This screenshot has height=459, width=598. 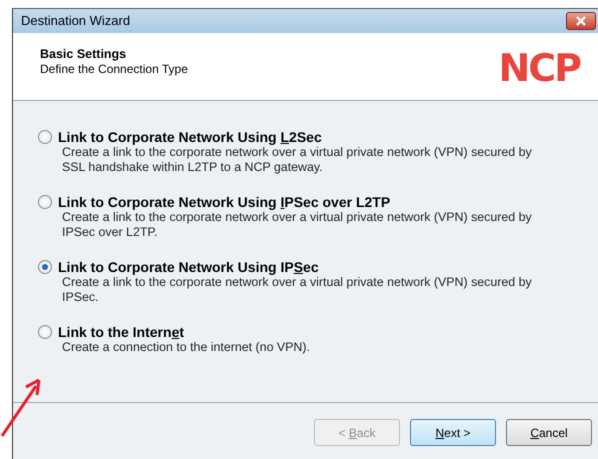 What do you see at coordinates (186, 347) in the screenshot?
I see `option-description: Create a connection to the internet (no VPN).` at bounding box center [186, 347].